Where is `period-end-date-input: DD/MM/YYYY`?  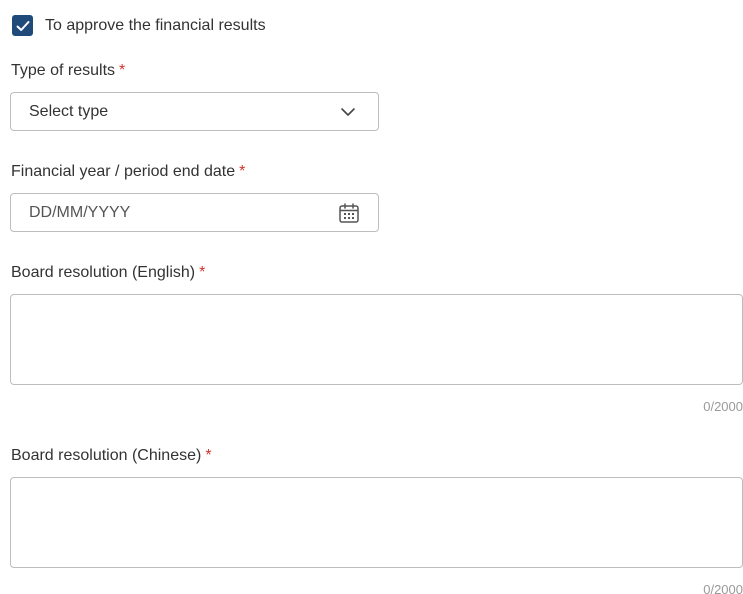 period-end-date-input: DD/MM/YYYY is located at coordinates (194, 212).